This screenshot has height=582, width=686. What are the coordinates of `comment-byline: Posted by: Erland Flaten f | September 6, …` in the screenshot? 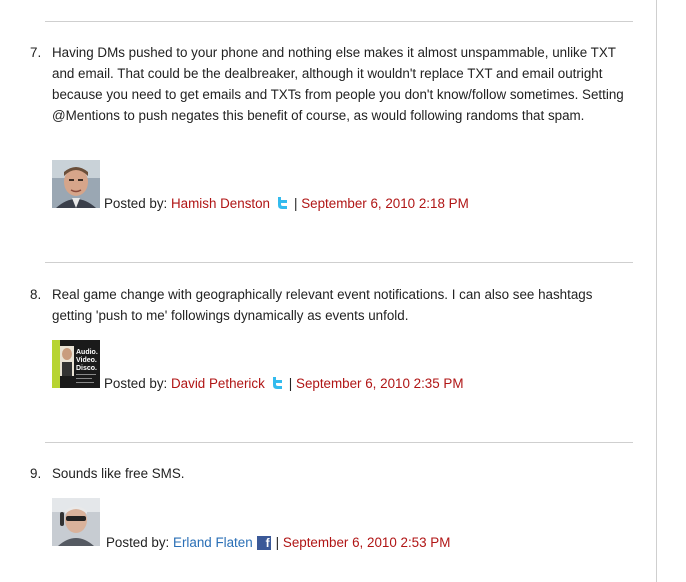 It's located at (278, 542).